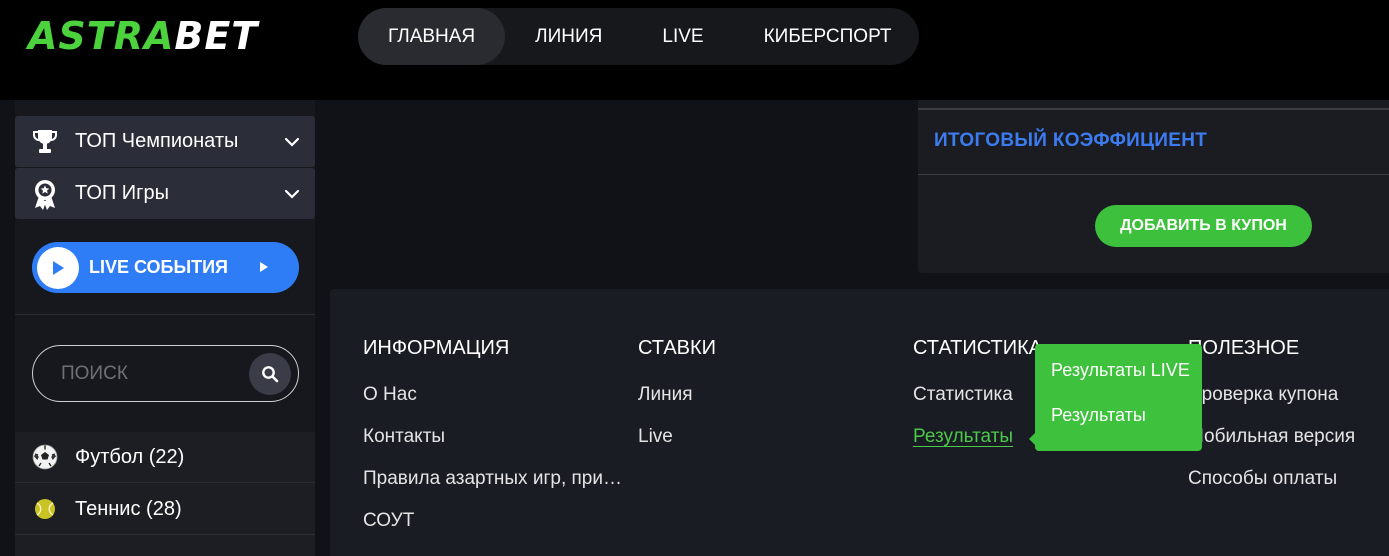 This screenshot has width=1389, height=556. Describe the element at coordinates (665, 395) in the screenshot. I see `footer-link-line: Линия` at that location.